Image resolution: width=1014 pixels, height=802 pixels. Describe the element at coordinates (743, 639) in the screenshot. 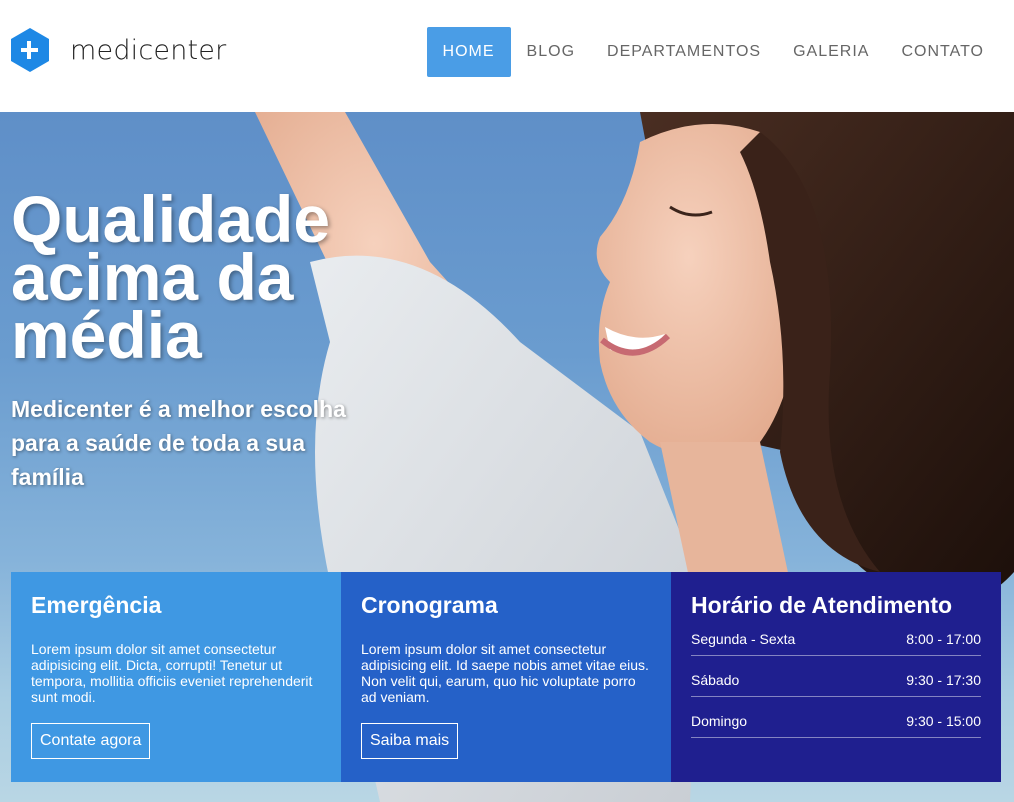

I see `hours-day: Segunda - Sexta` at that location.